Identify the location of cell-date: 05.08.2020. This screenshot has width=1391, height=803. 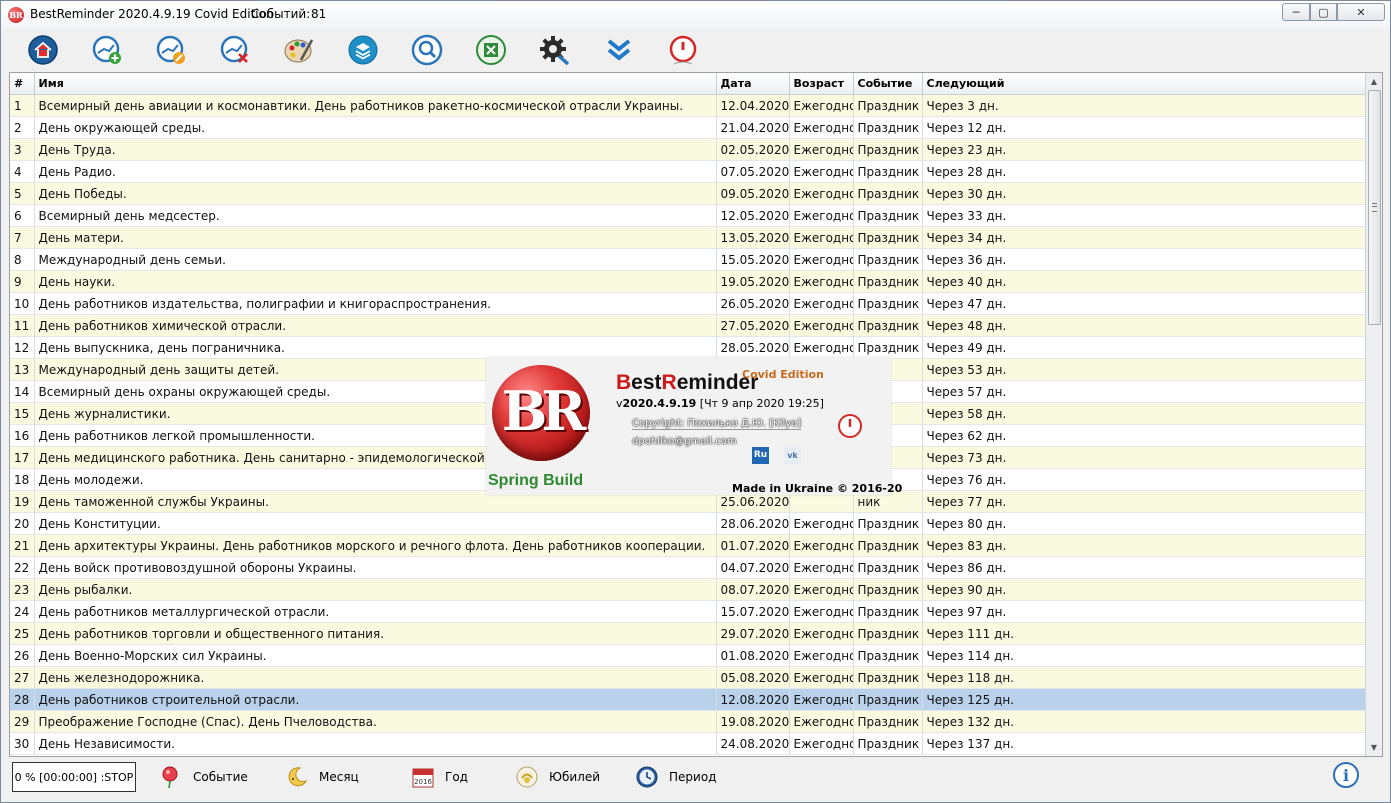
(753, 677).